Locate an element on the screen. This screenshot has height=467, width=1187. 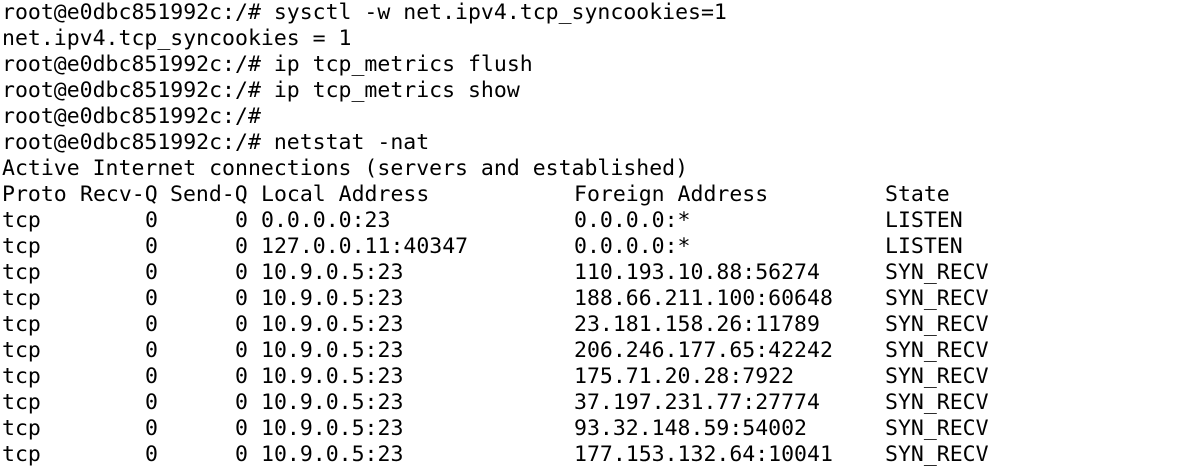
netstat-row: tcp 0 0 127.0.0.11:40347 0.0.0.0:* LISTEN is located at coordinates (594, 247).